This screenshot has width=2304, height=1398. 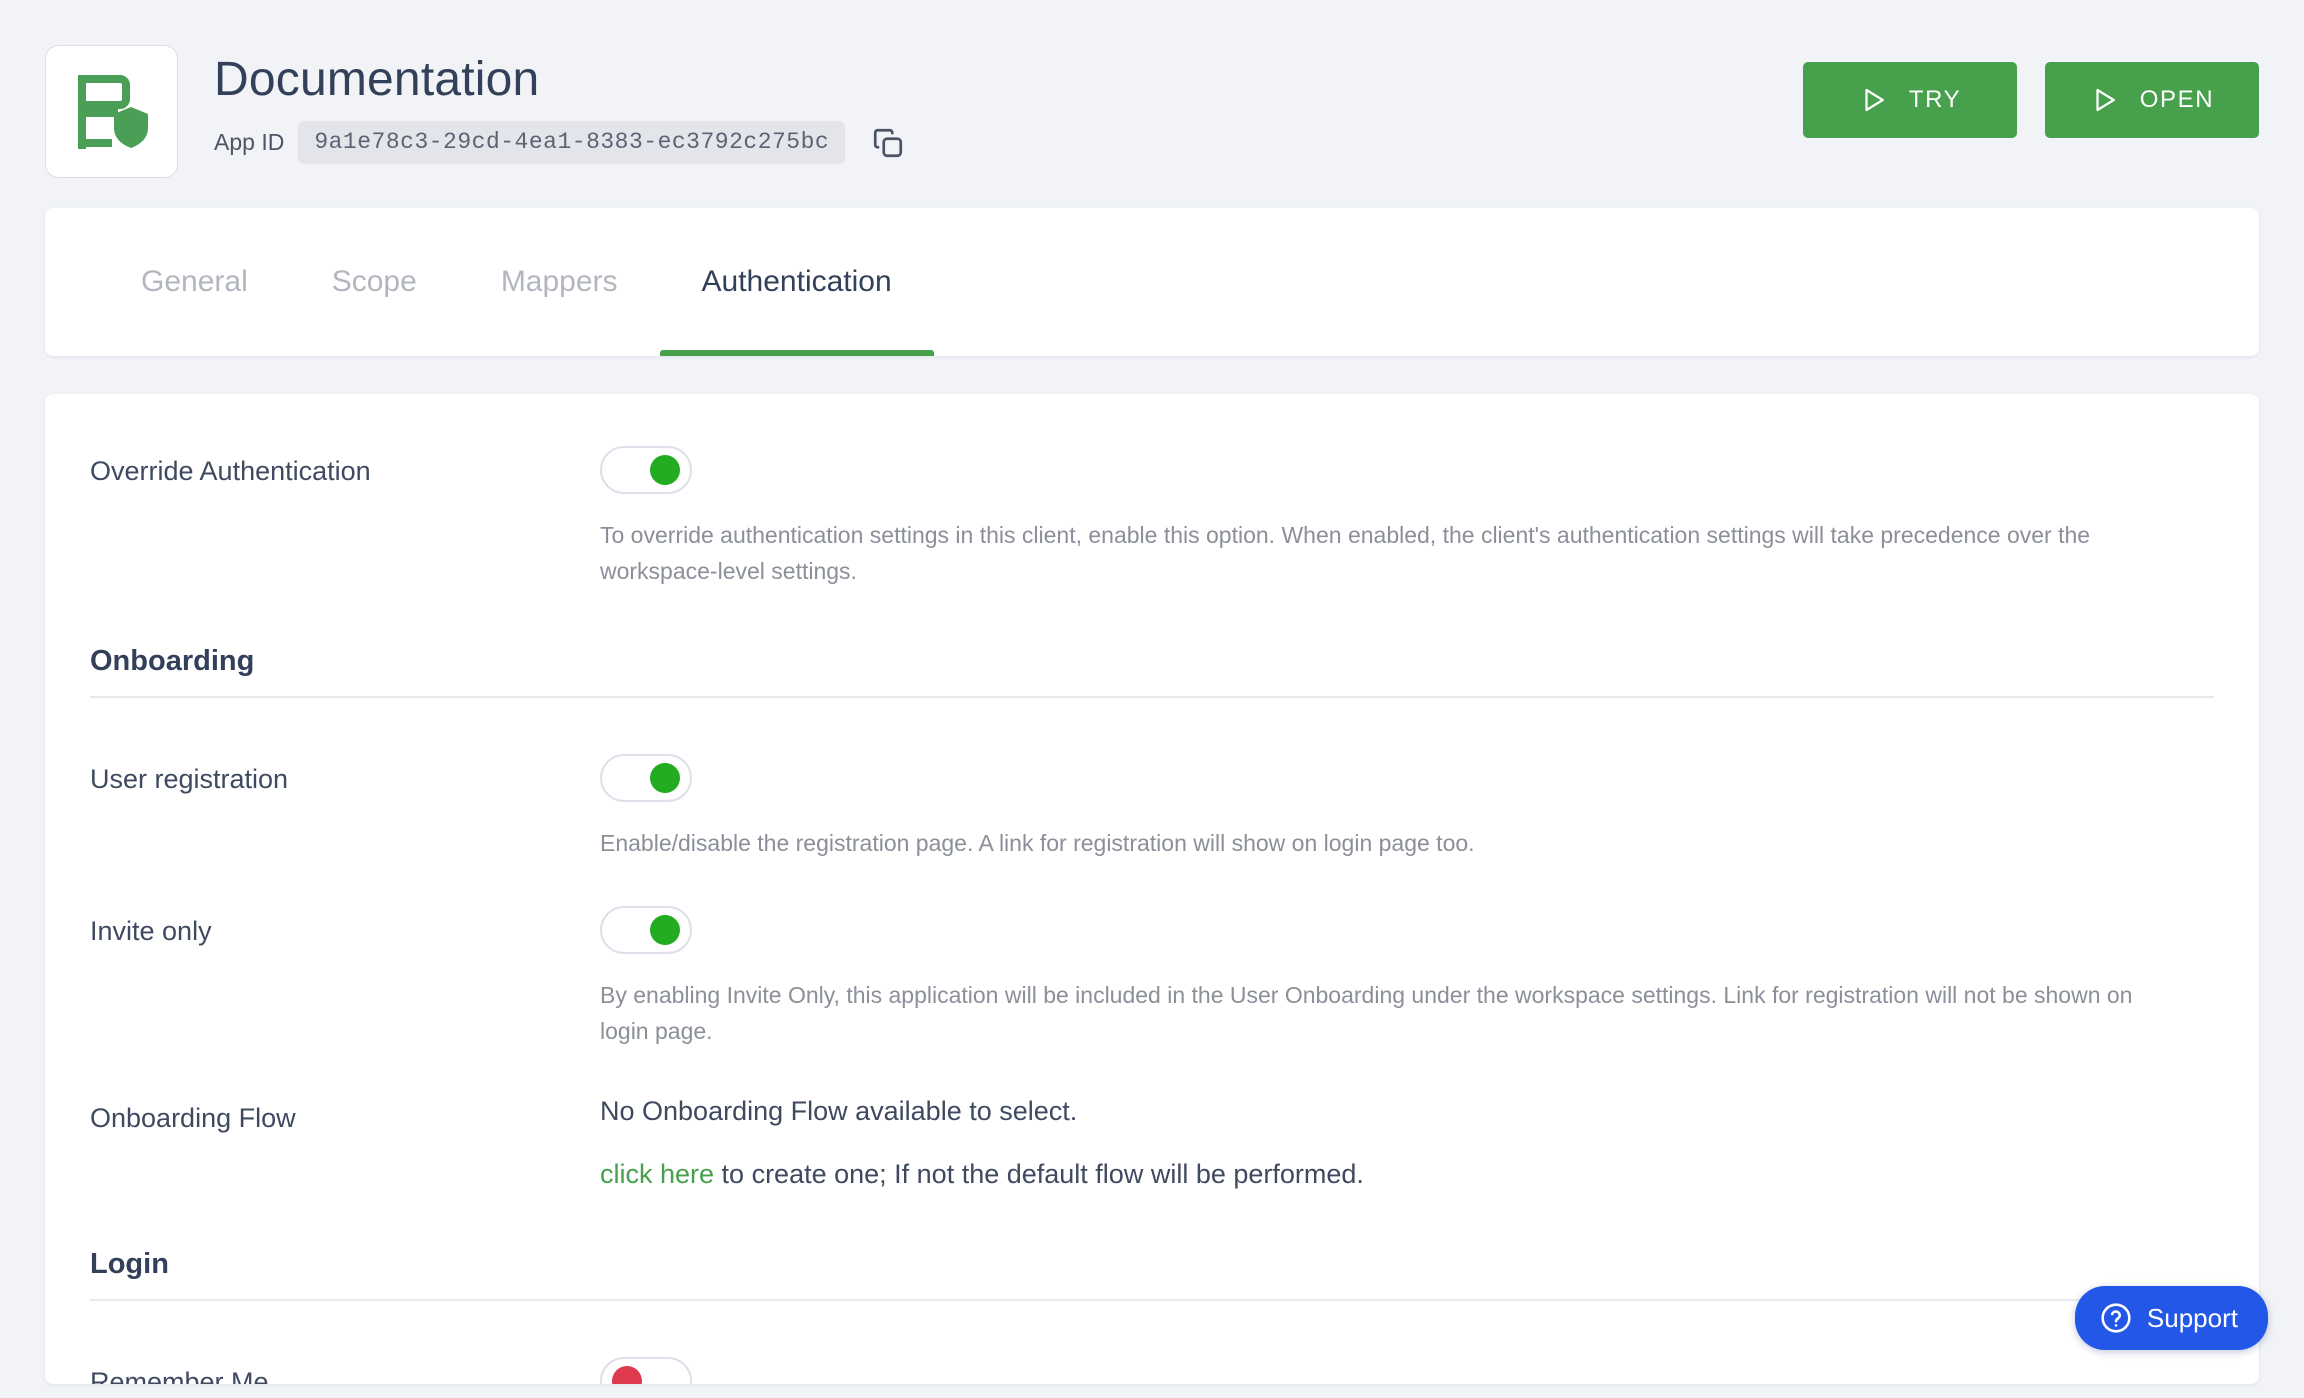 What do you see at coordinates (2031, 89) in the screenshot?
I see `header-actions: TRY OPEN` at bounding box center [2031, 89].